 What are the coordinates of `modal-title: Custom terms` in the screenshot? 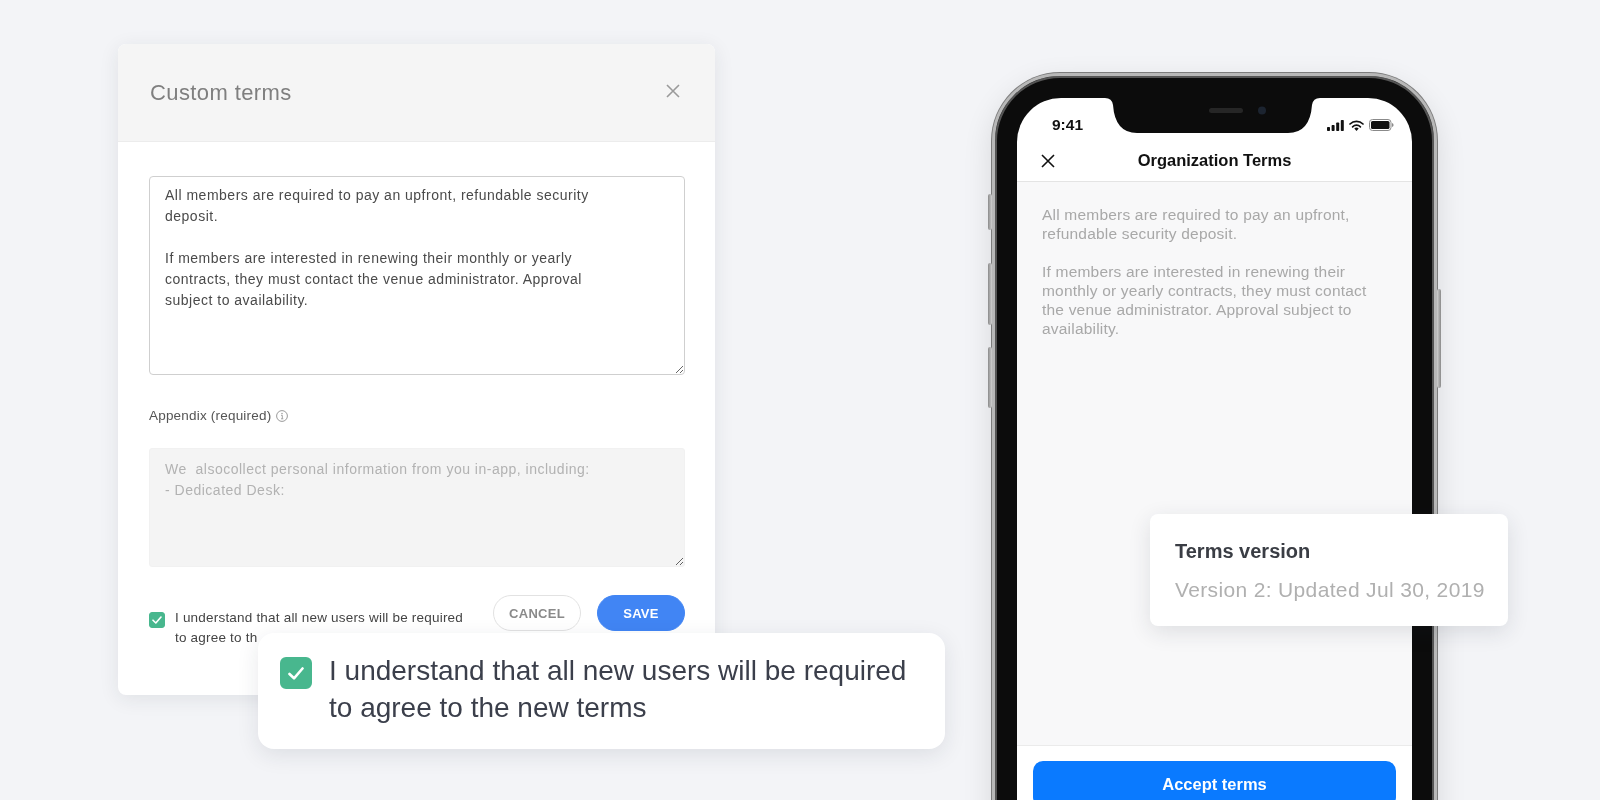 It's located at (221, 92).